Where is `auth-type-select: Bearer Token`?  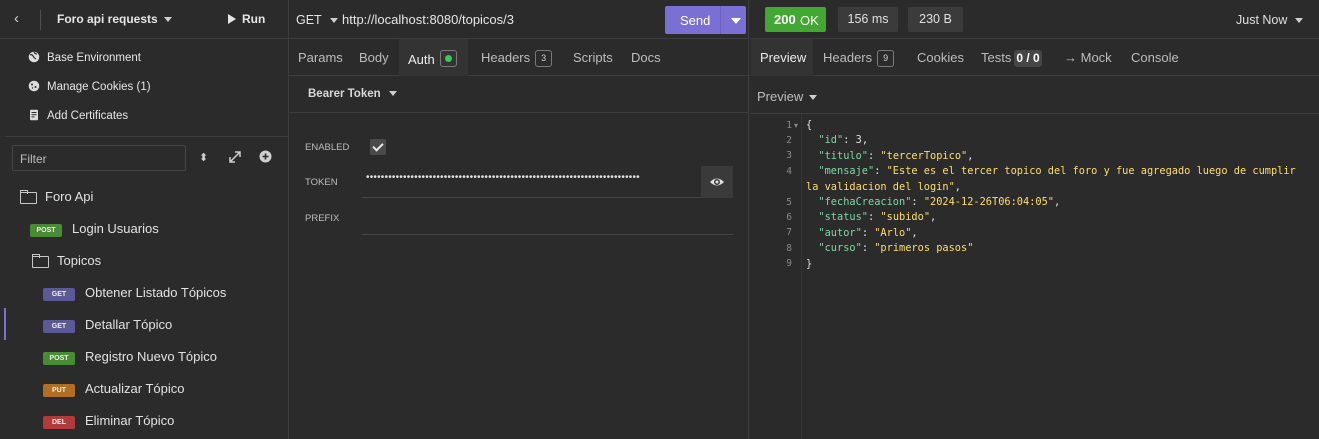
auth-type-select: Bearer Token is located at coordinates (352, 94).